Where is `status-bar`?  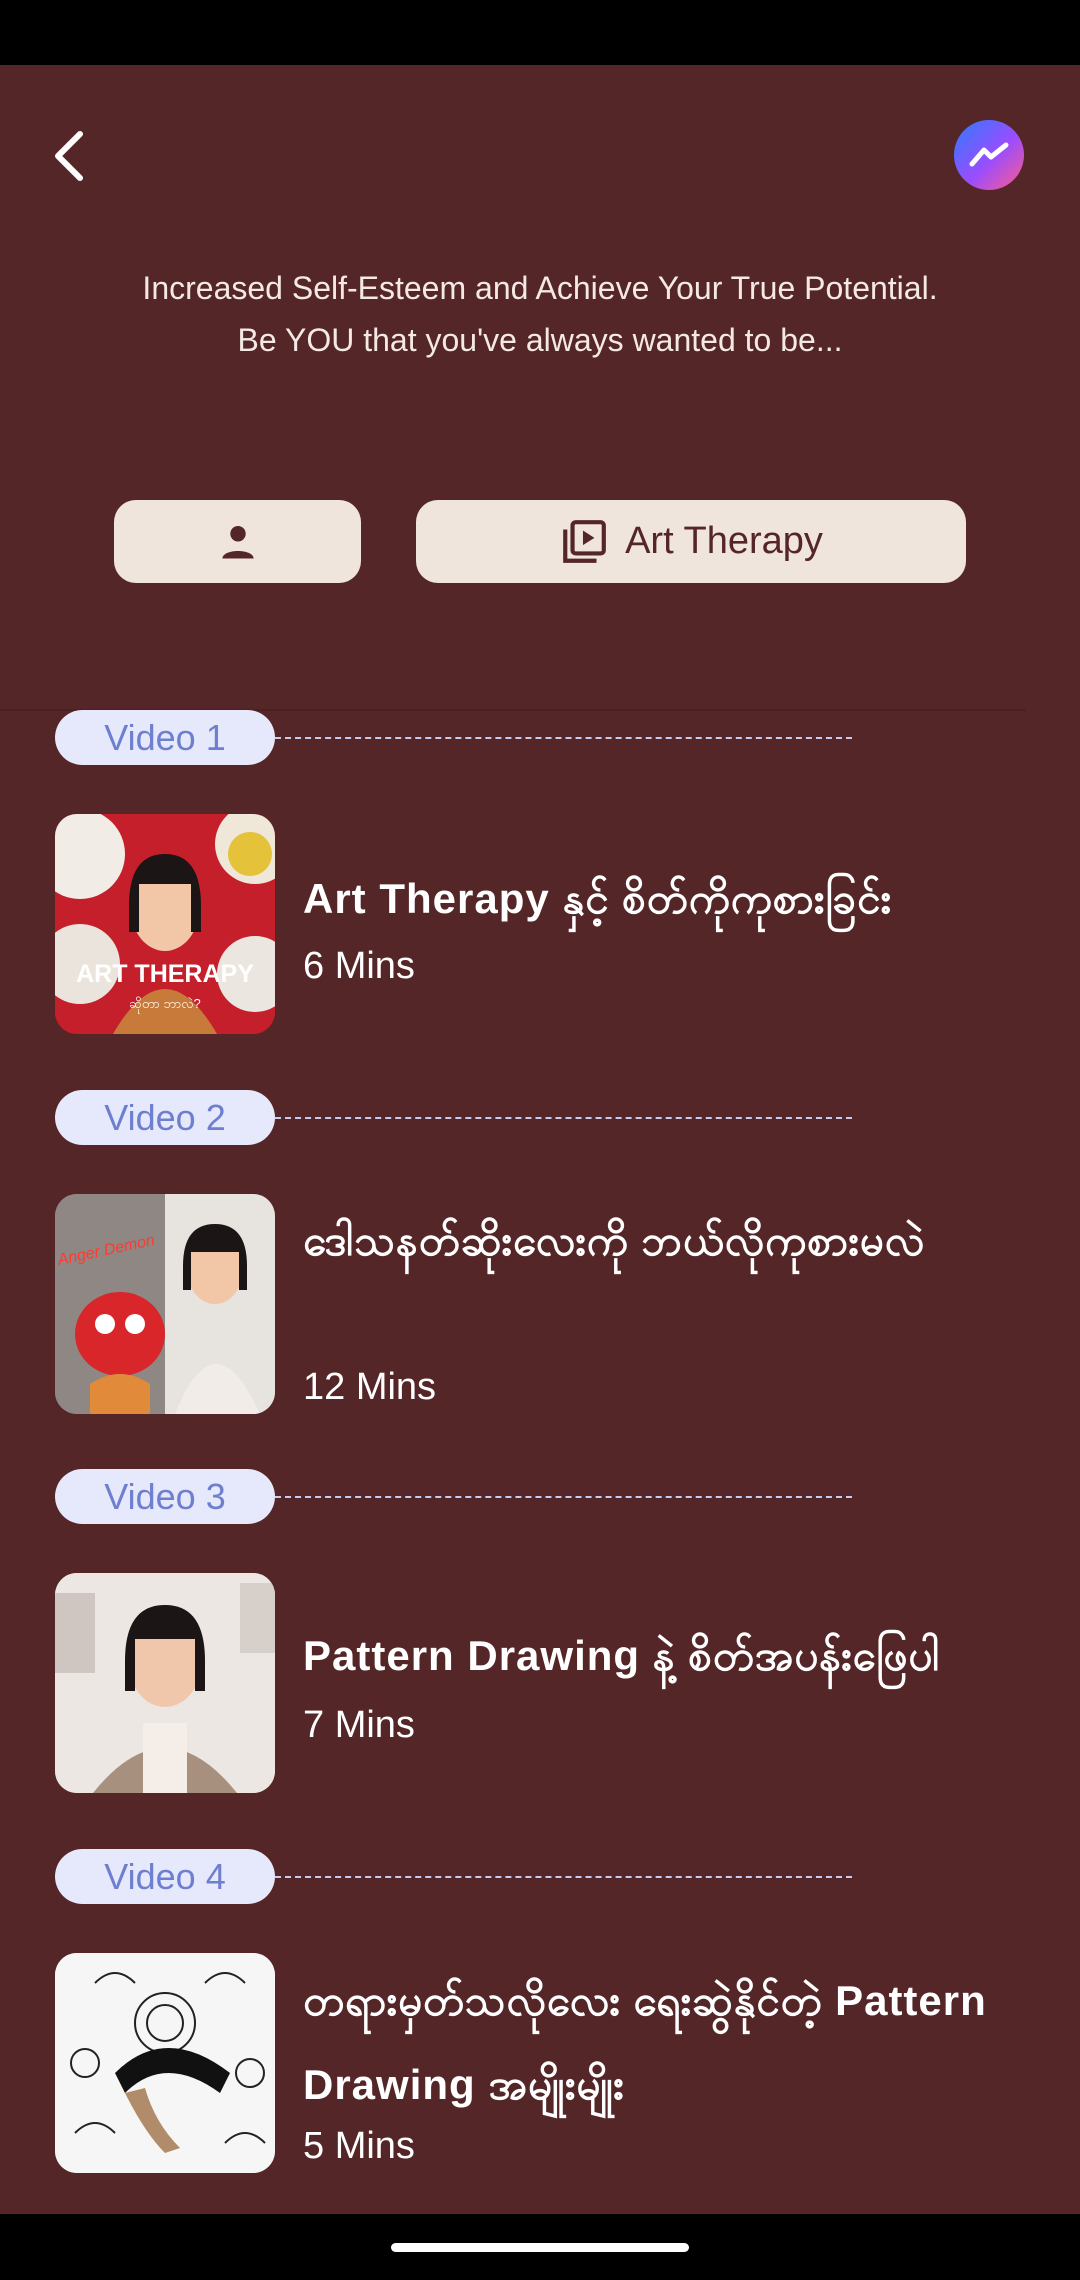
status-bar is located at coordinates (540, 32).